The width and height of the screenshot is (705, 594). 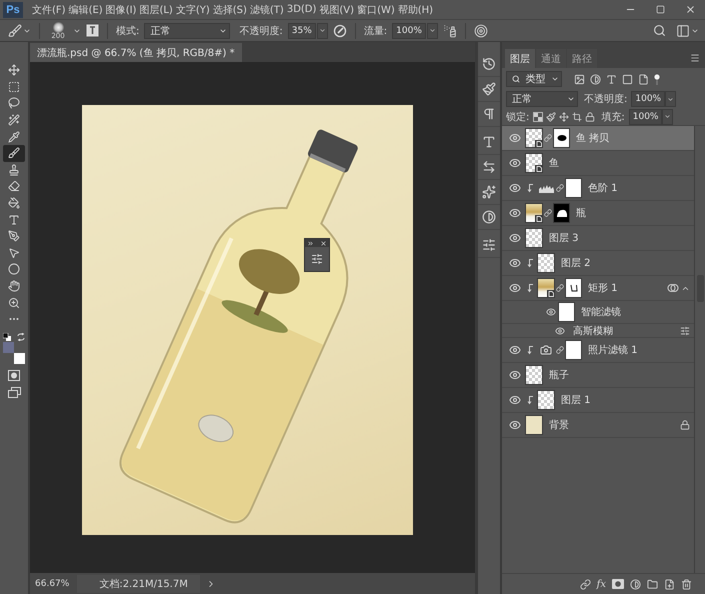 What do you see at coordinates (598, 213) in the screenshot?
I see `layer-row: 瓶` at bounding box center [598, 213].